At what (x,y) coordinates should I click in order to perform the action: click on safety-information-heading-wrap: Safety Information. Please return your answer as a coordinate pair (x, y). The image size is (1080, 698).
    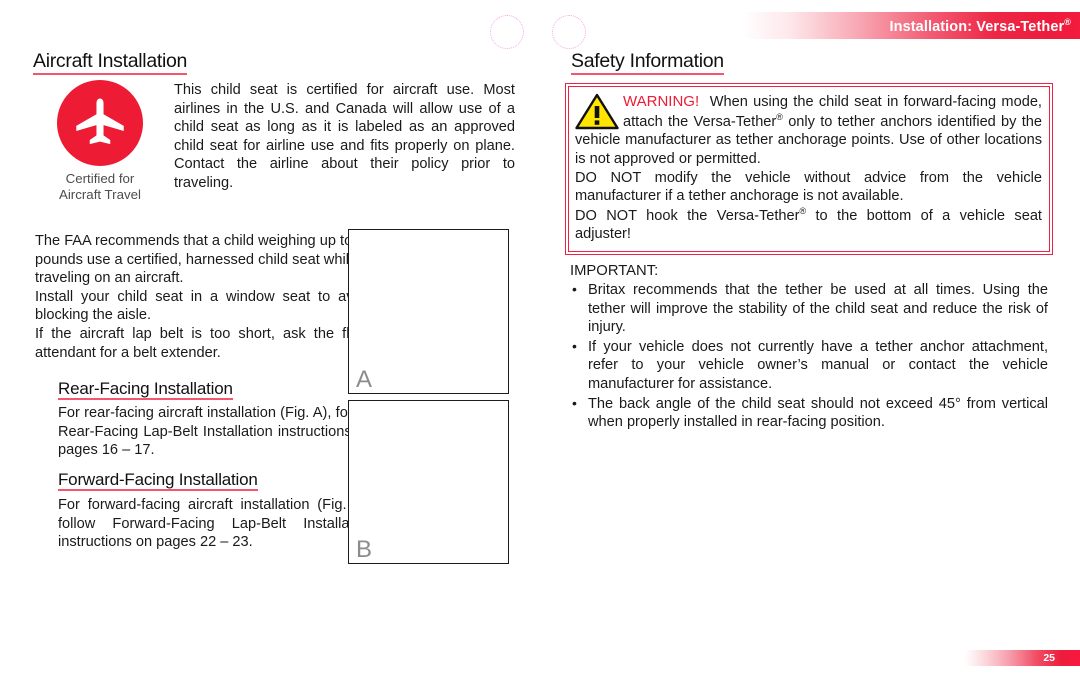
    Looking at the image, I should click on (647, 63).